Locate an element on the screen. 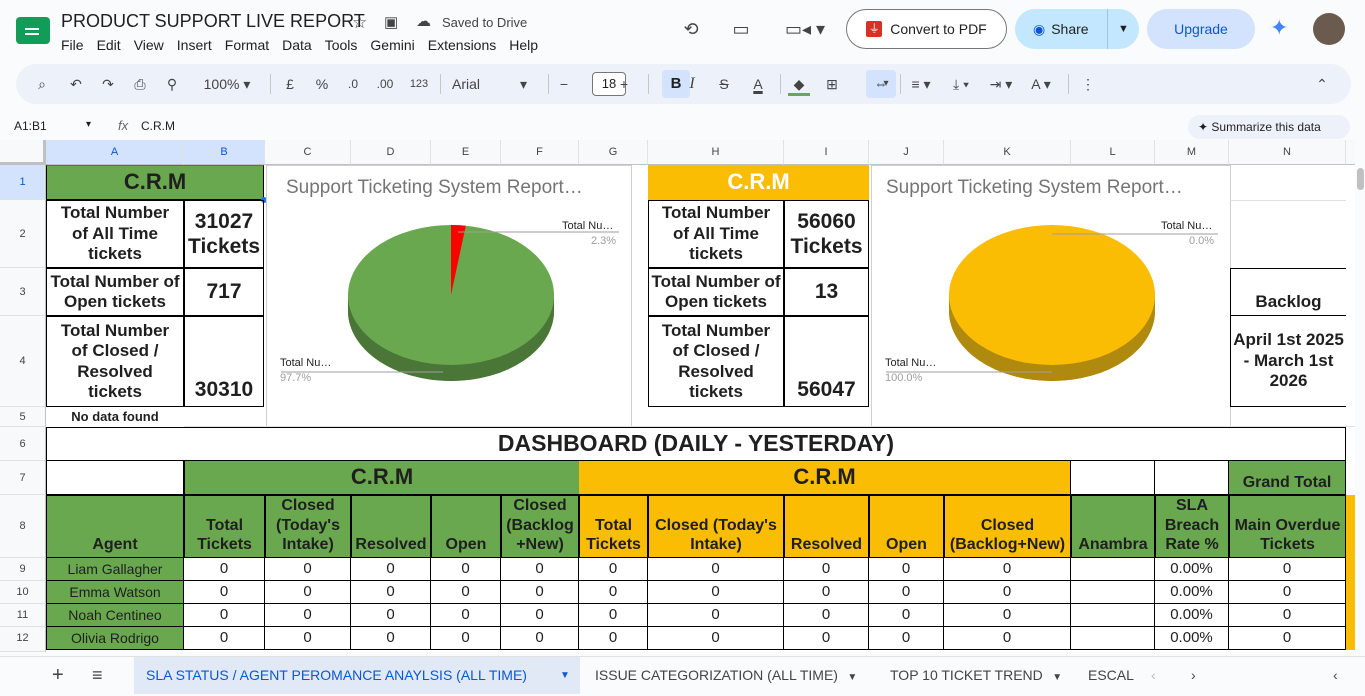  crm2-open-value: 13 is located at coordinates (826, 292).